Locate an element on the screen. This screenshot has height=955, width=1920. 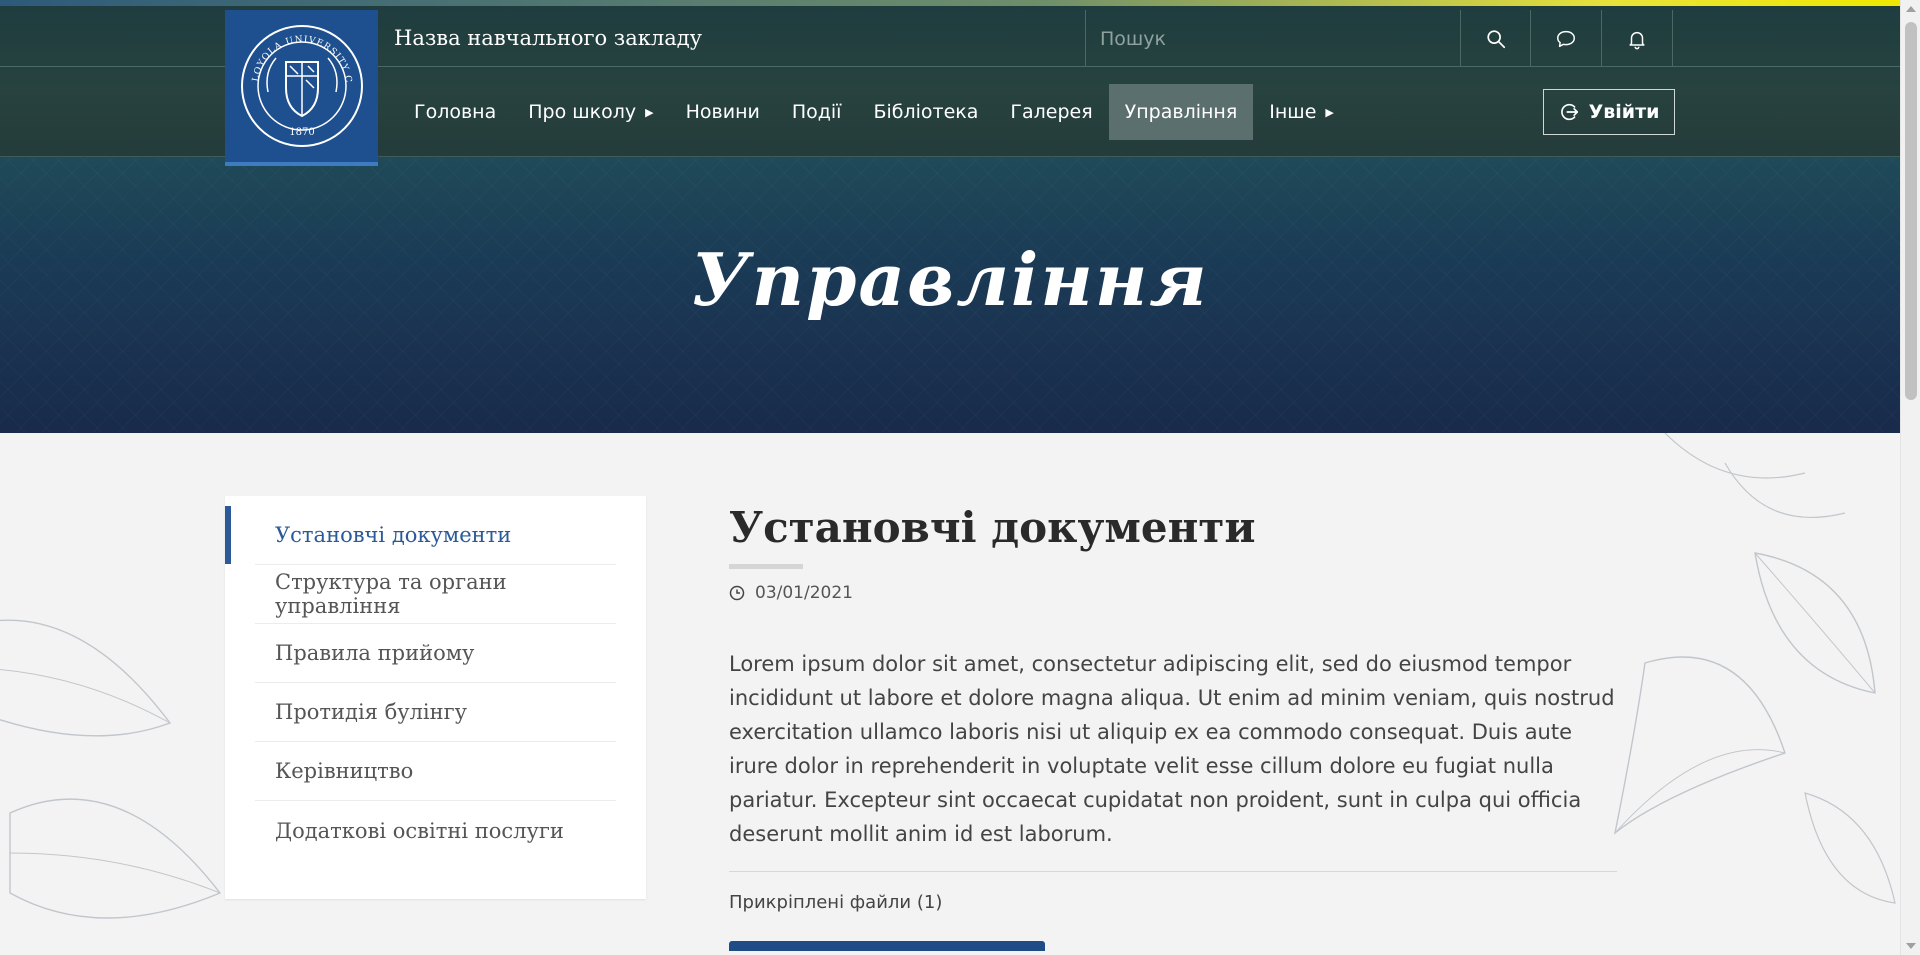
login-icon is located at coordinates (1569, 112).